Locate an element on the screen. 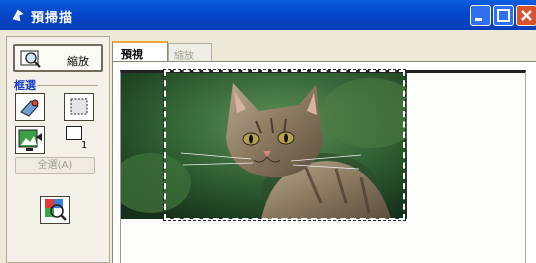 The width and height of the screenshot is (536, 263). marquee-icon is located at coordinates (79, 106).